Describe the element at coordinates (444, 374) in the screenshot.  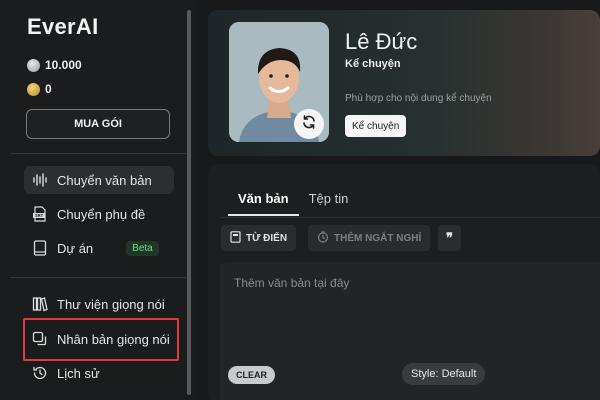
I see `style-selector: Style: Default` at that location.